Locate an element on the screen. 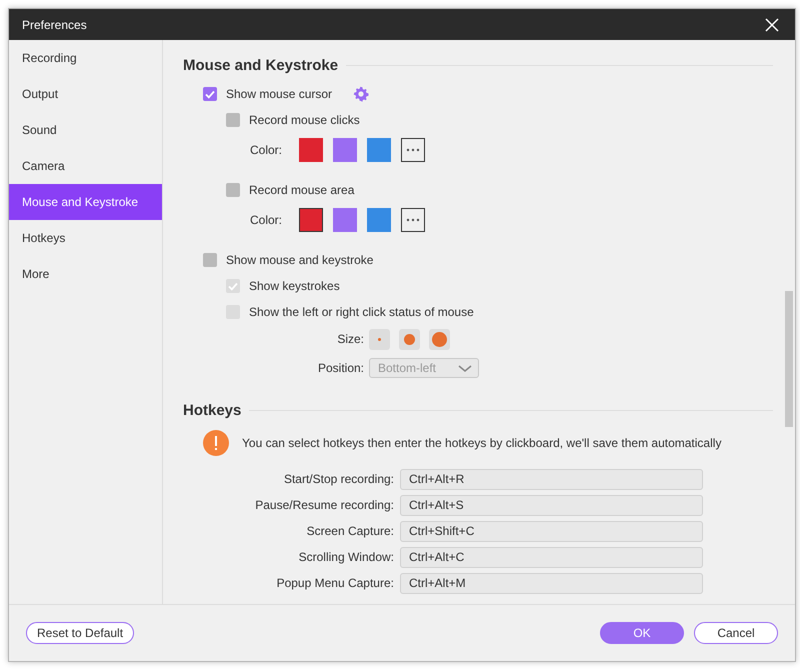 The width and height of the screenshot is (800, 670). hotkey-label: Start/Stop recording: is located at coordinates (338, 479).